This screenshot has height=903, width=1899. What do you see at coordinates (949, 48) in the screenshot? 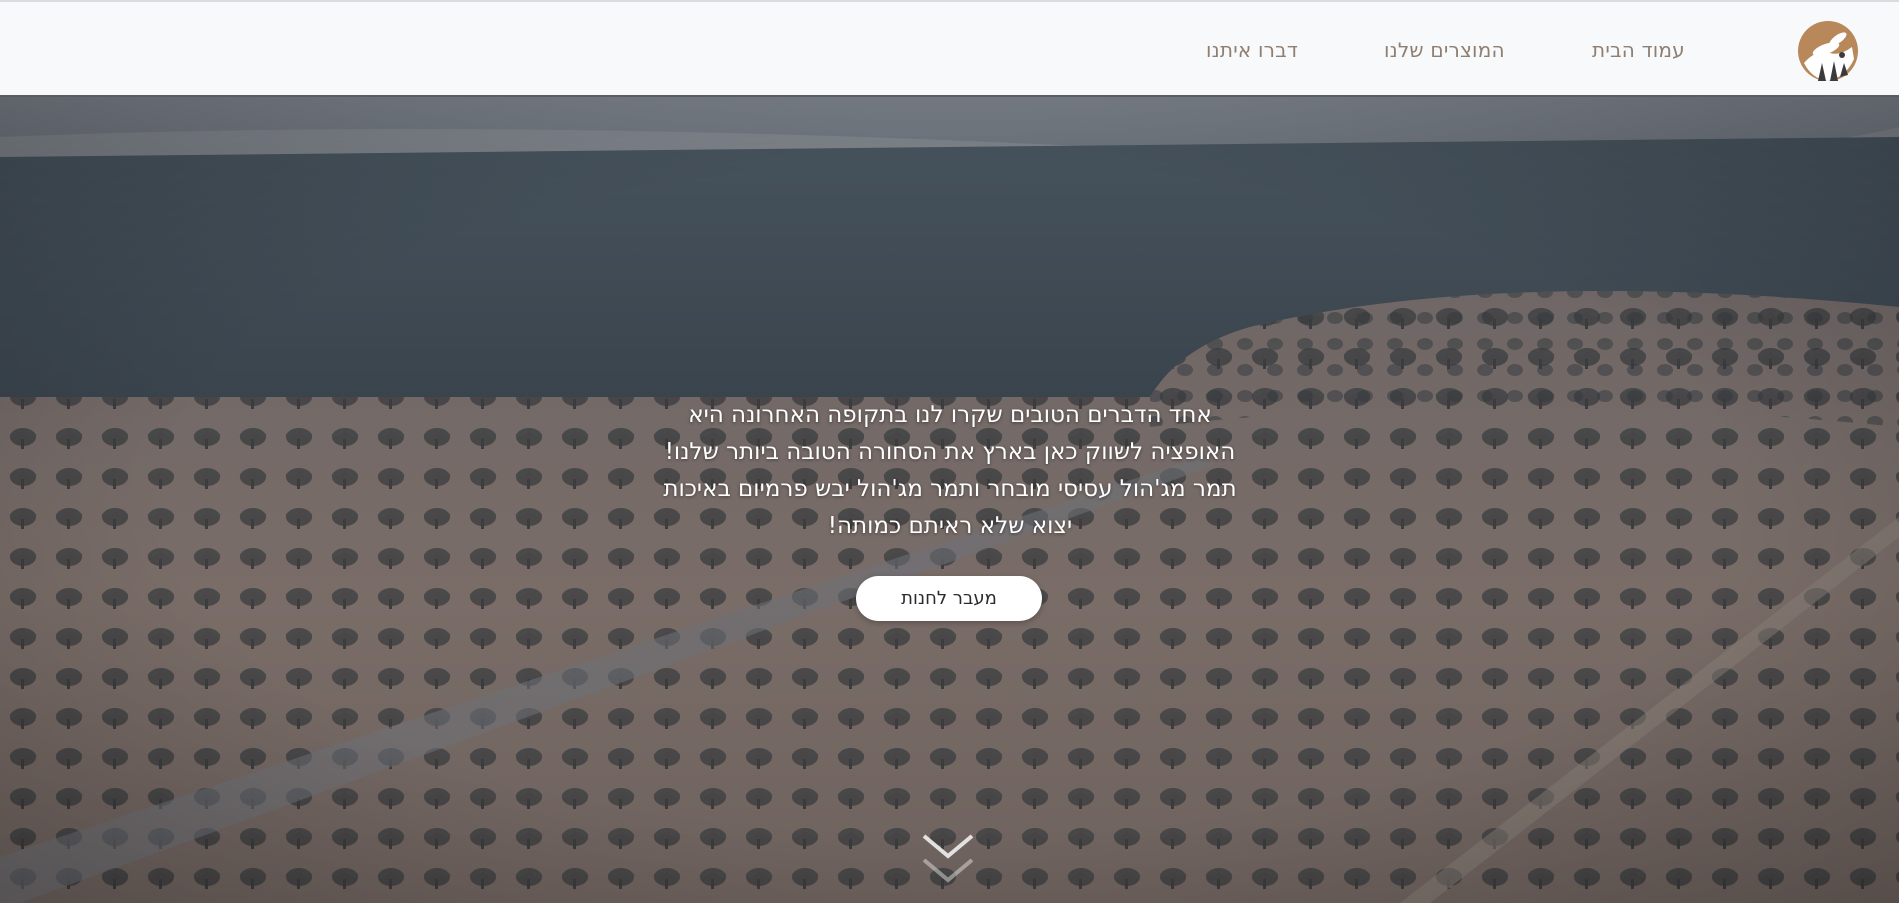
I see `site-header: עמוד הבית המוצרים שלנו דברו איתנו` at bounding box center [949, 48].